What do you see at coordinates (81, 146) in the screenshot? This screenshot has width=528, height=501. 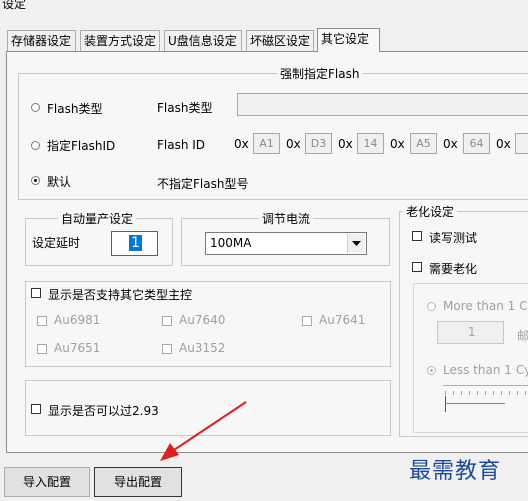 I see `radio-flash-id-label: 指定FlashID` at bounding box center [81, 146].